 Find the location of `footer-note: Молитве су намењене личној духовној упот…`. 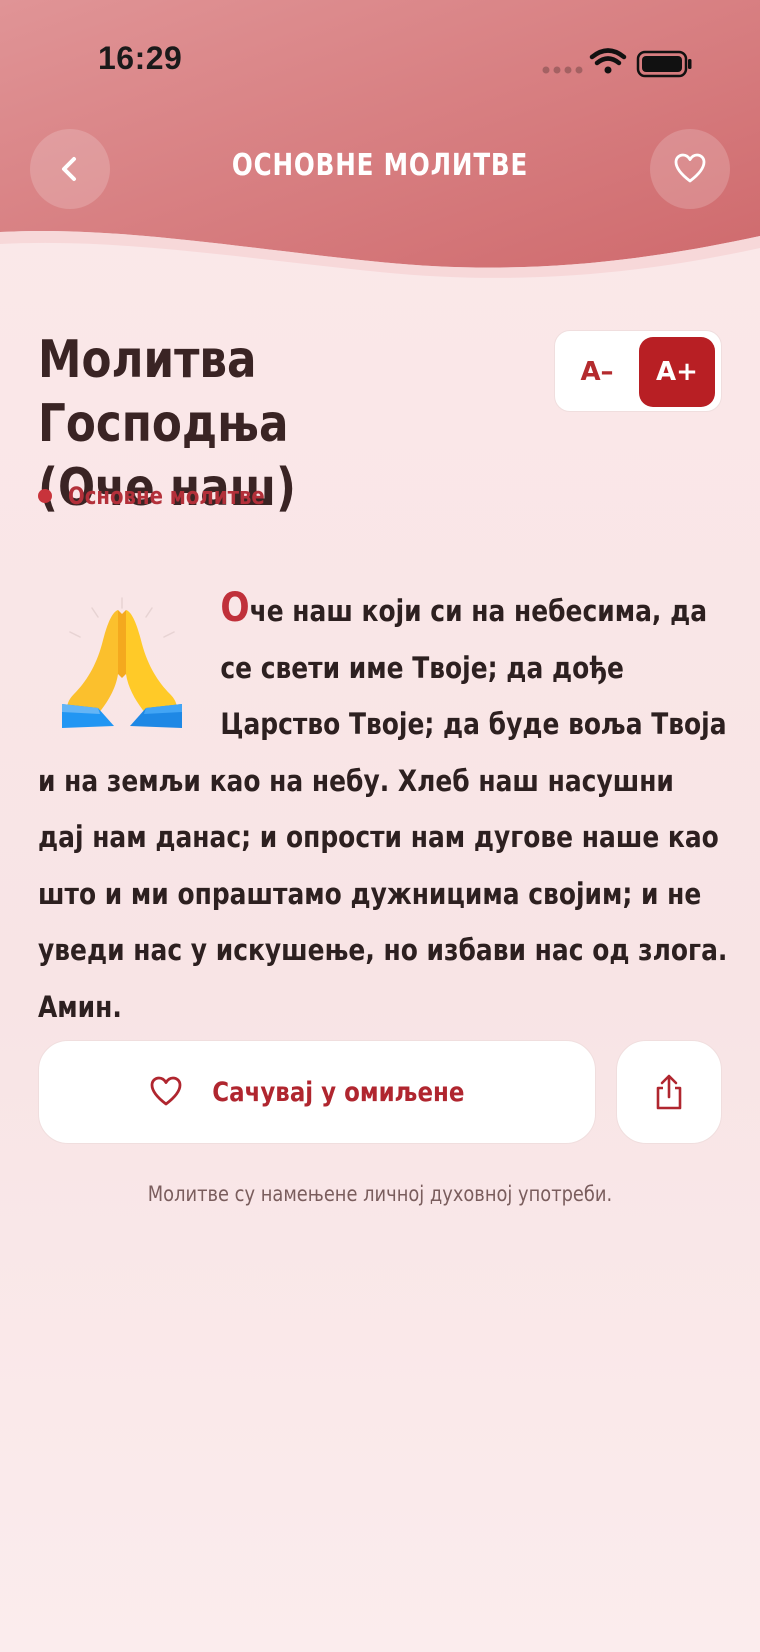

footer-note: Молитве су намењене личној духовној упот… is located at coordinates (380, 1194).